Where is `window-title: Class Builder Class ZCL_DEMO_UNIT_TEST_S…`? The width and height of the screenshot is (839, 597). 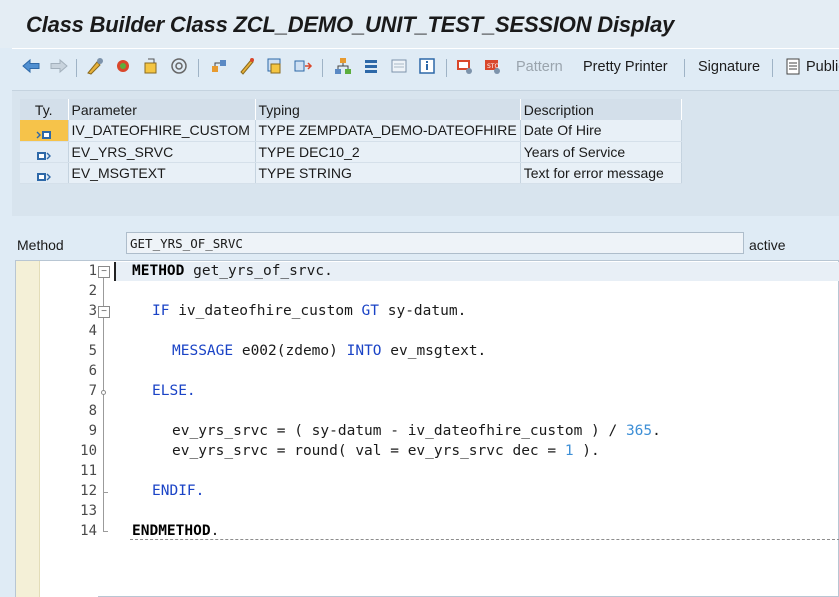
window-title: Class Builder Class ZCL_DEMO_UNIT_TEST_S… is located at coordinates (350, 24).